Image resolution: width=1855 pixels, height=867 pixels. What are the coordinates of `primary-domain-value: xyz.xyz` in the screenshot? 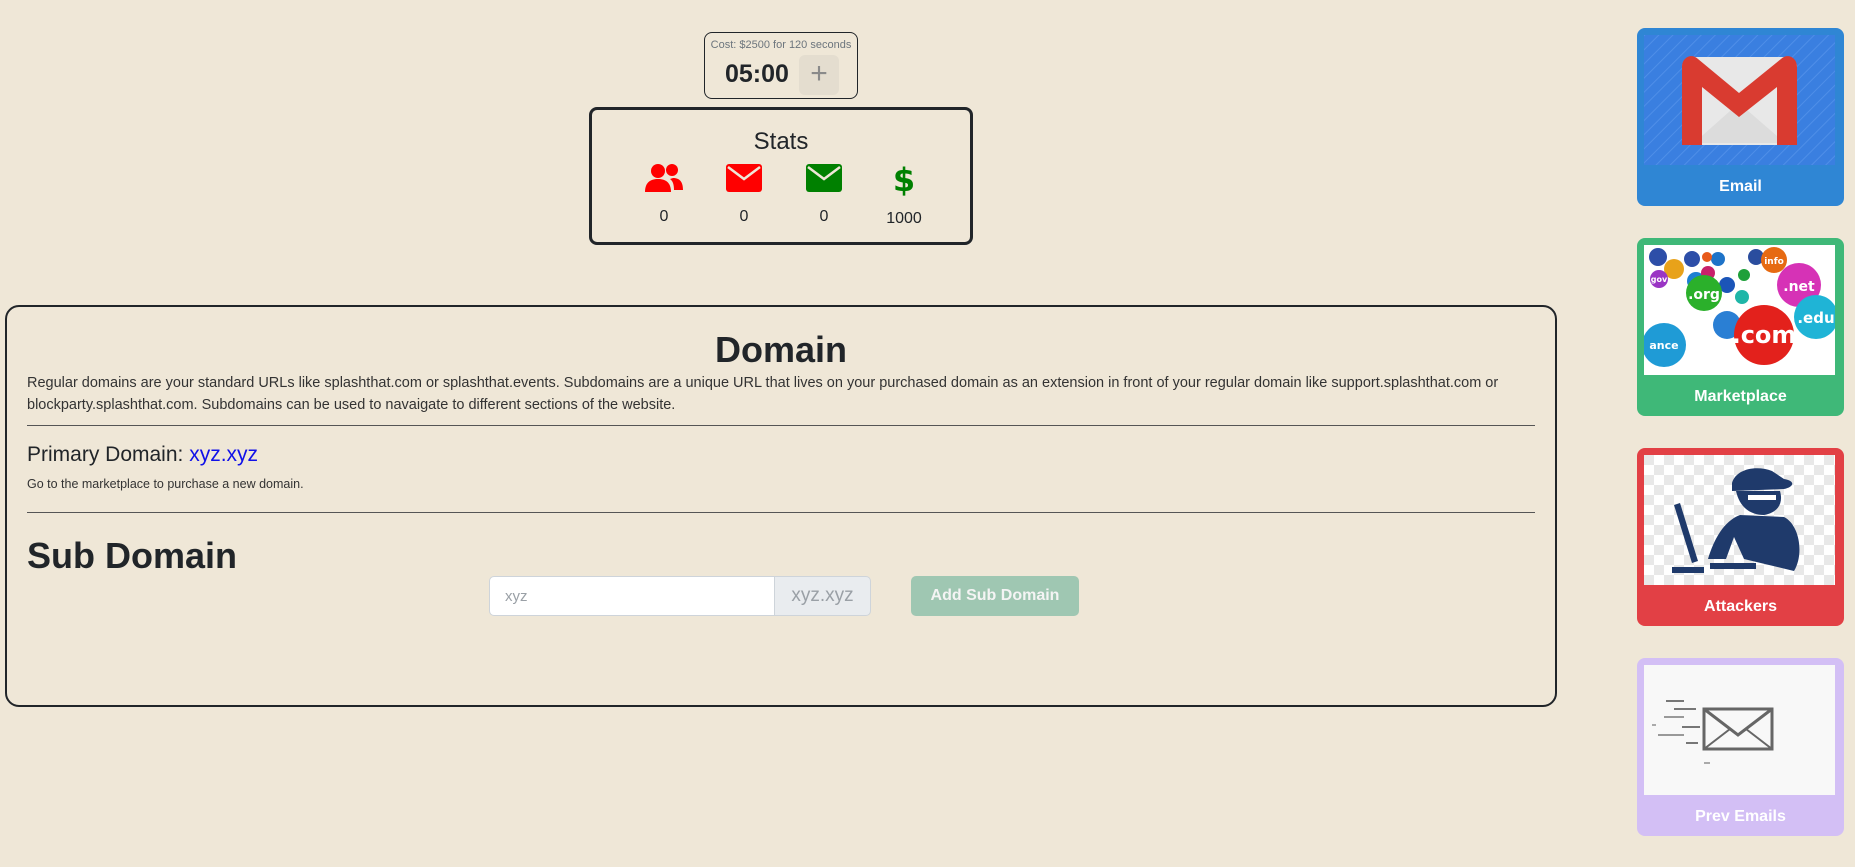 It's located at (224, 454).